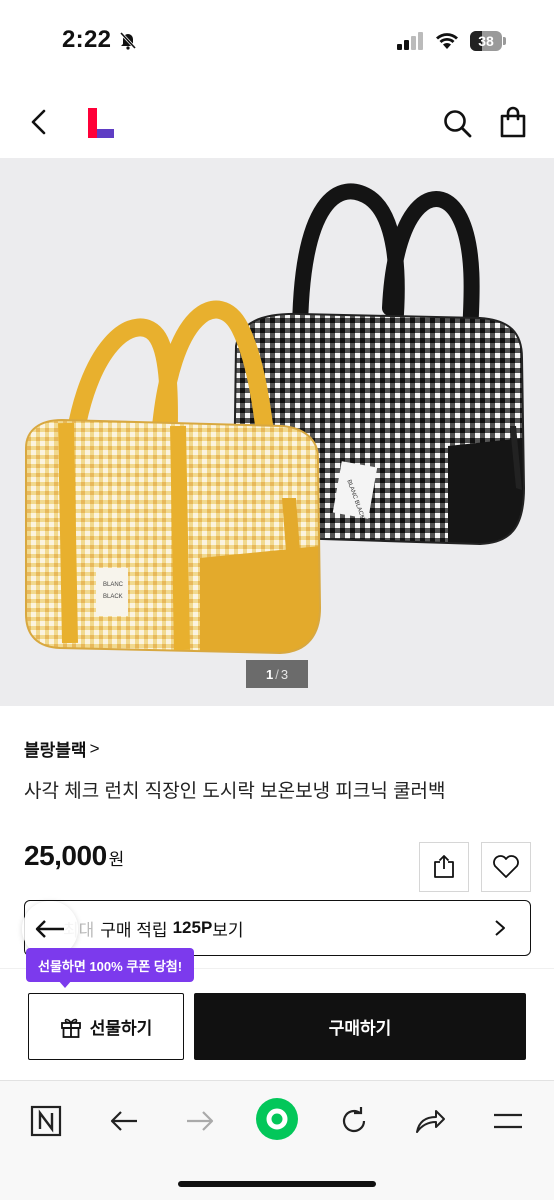  I want to click on price-unit: 원, so click(116, 859).